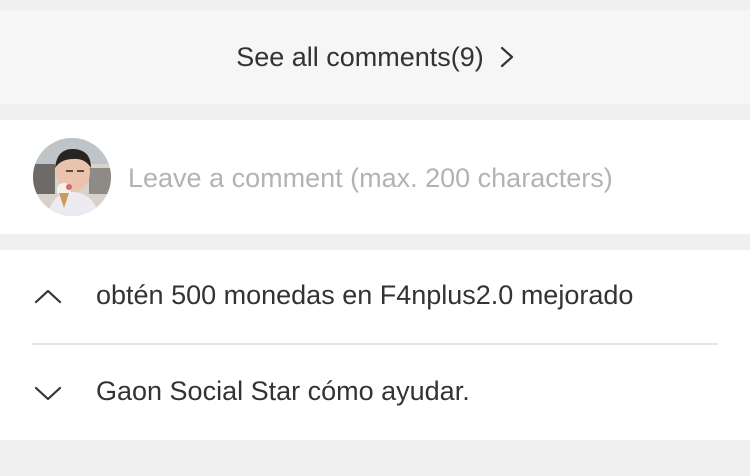 This screenshot has height=476, width=750. What do you see at coordinates (360, 56) in the screenshot?
I see `see-all-comments-label: See all comments(9)` at bounding box center [360, 56].